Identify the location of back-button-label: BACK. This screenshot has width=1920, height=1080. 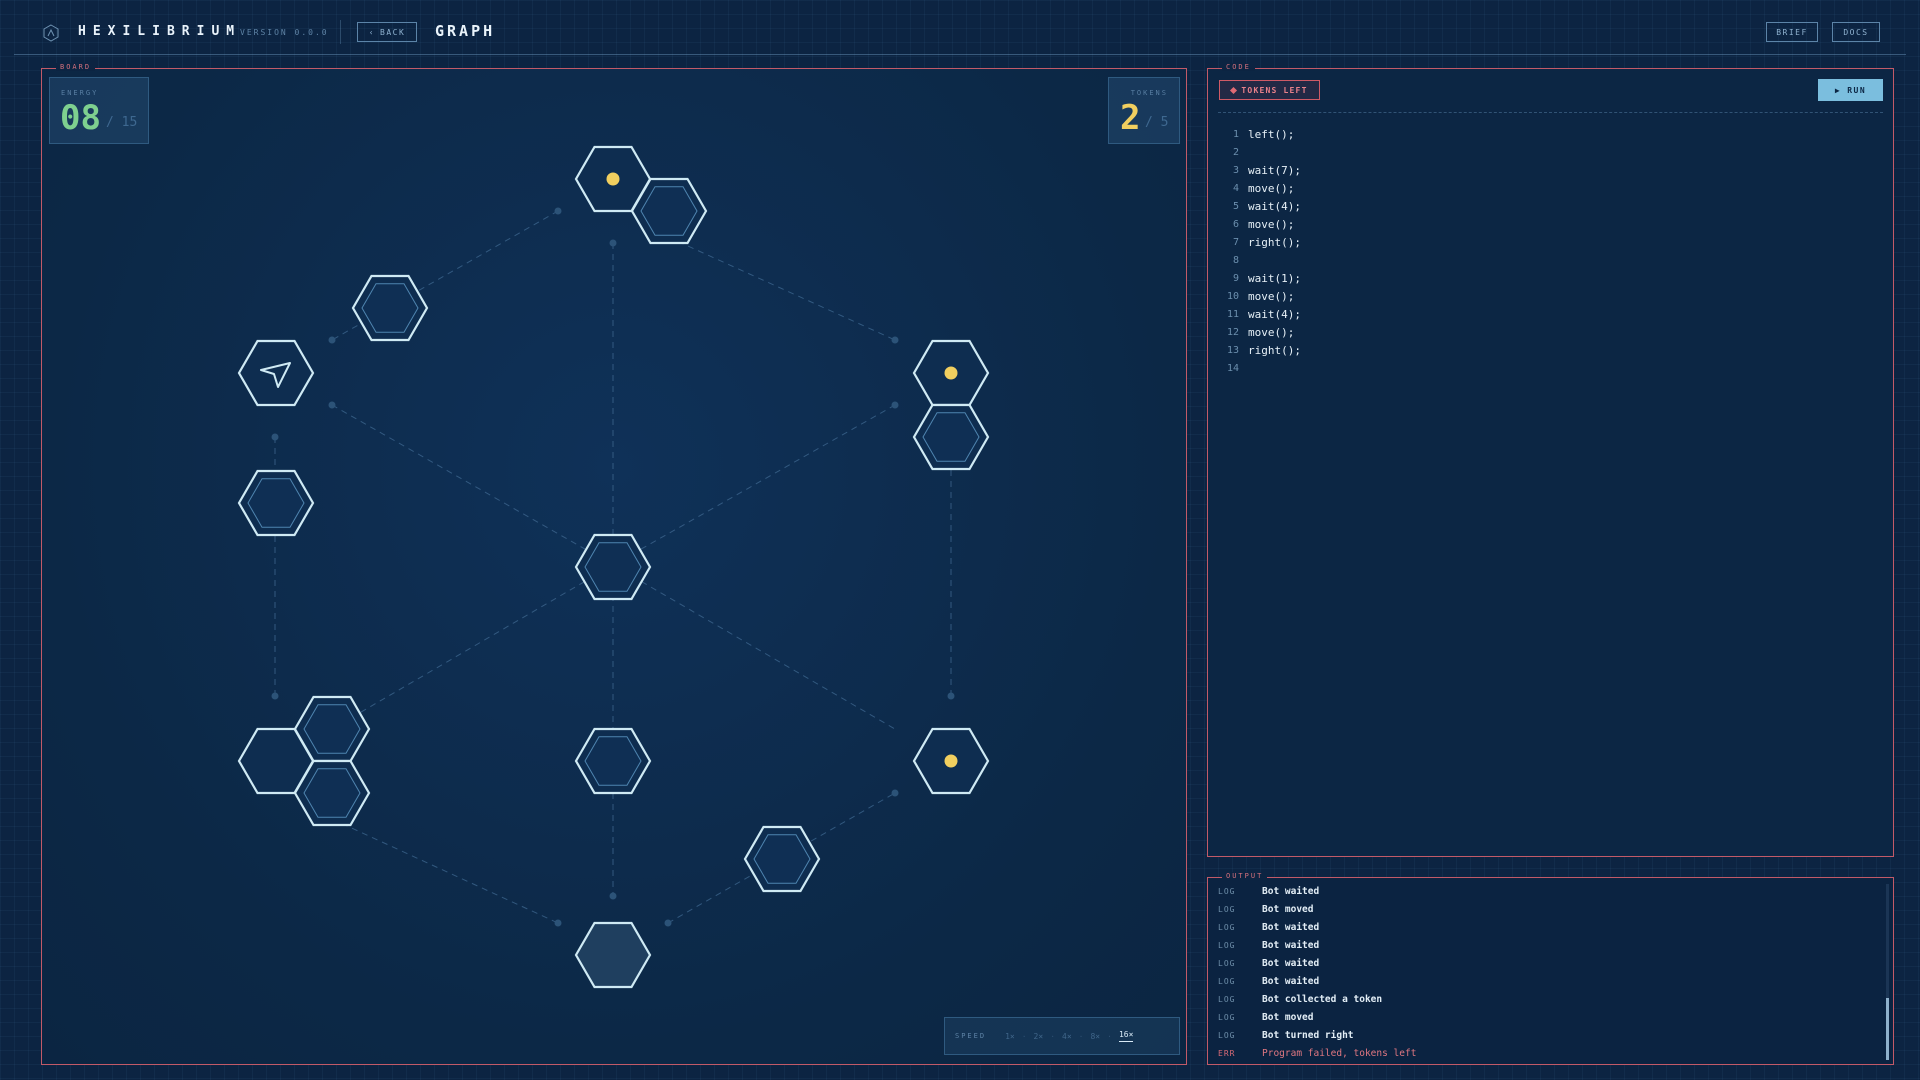
(393, 32).